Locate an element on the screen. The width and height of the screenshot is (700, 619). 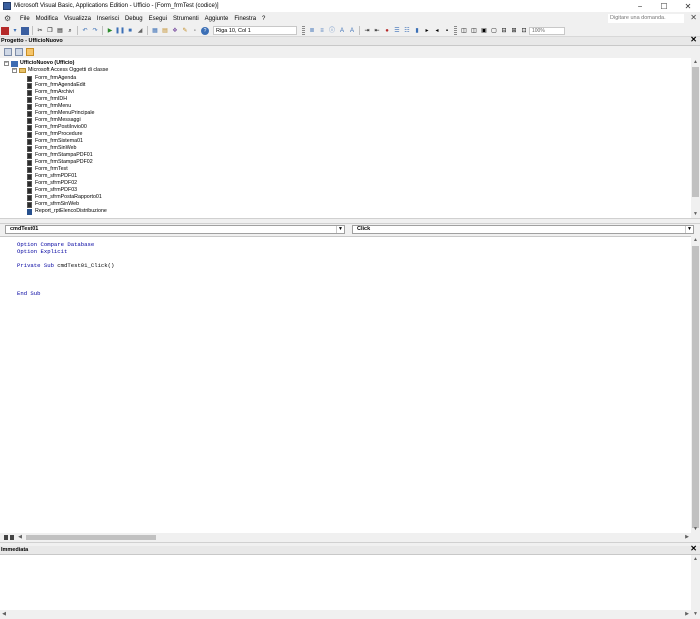
zoom-select: 100% is located at coordinates (547, 30).